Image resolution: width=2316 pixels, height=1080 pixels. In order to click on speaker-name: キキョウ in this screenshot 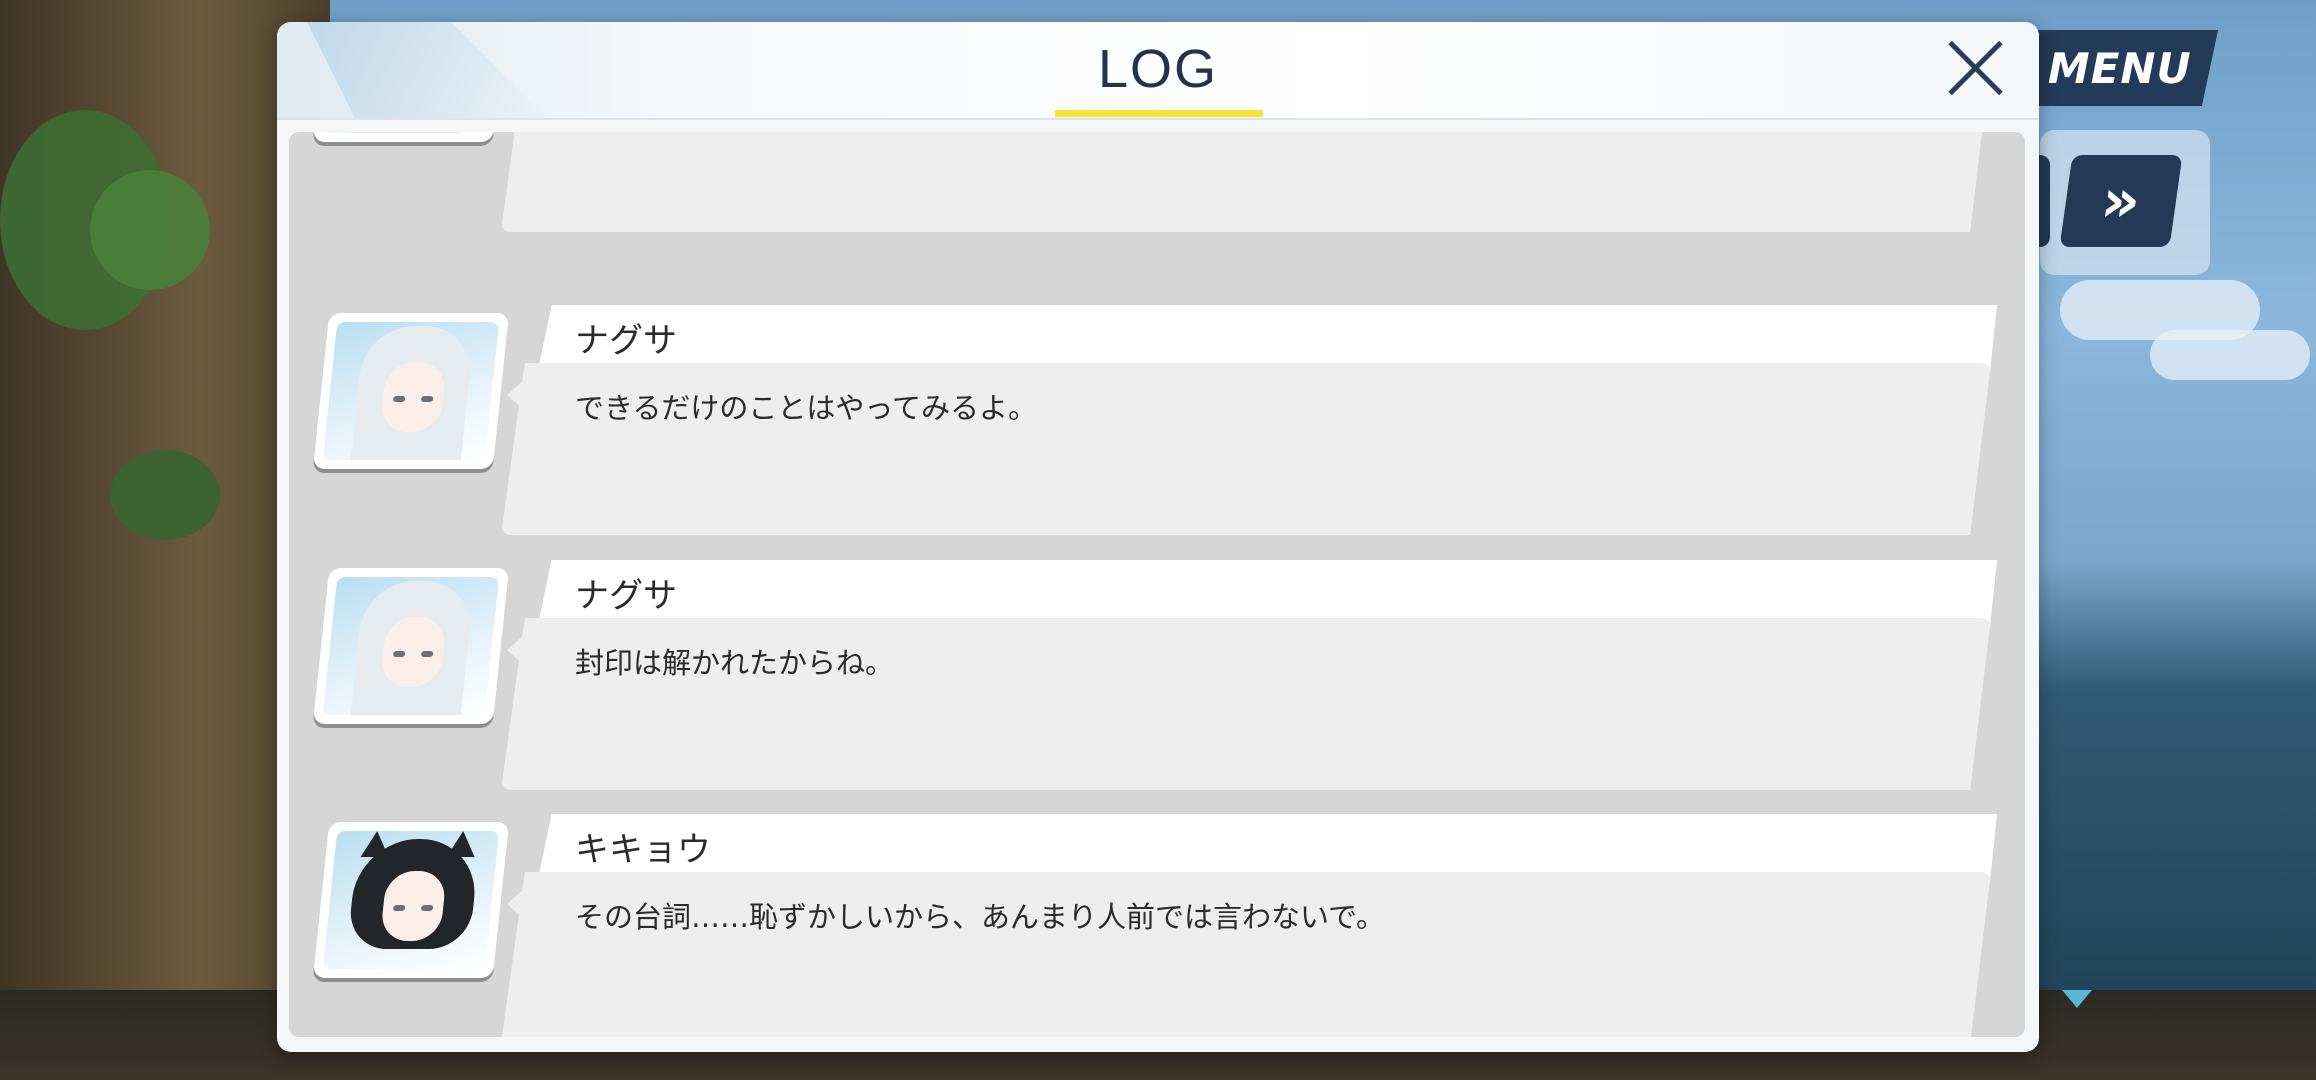, I will do `click(643, 850)`.